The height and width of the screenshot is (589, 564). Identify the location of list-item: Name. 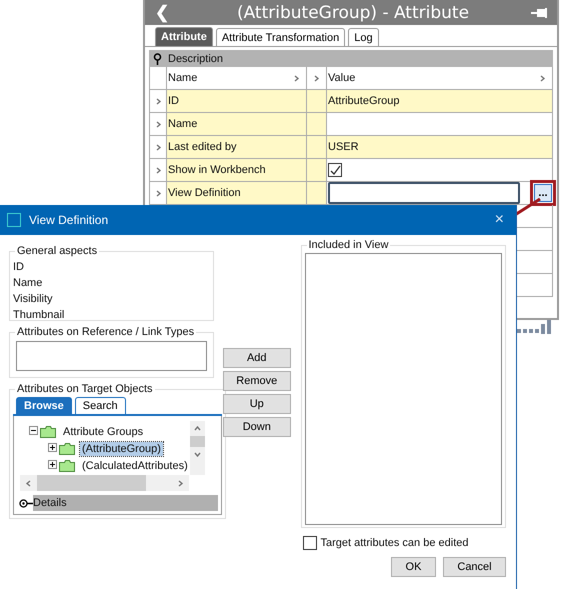
(111, 283).